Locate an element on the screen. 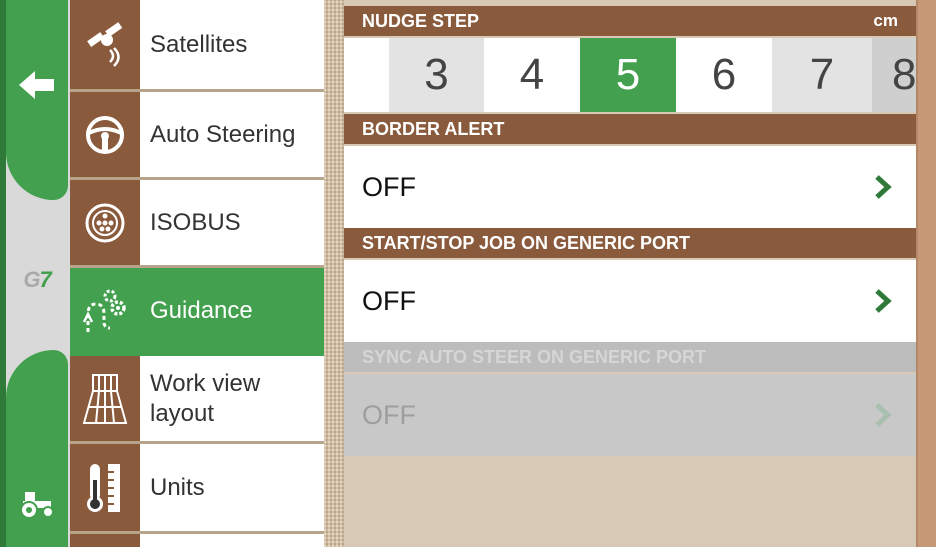 This screenshot has width=936, height=547. start-stop-title: START/STOP JOB ON GENERIC PORT is located at coordinates (526, 242).